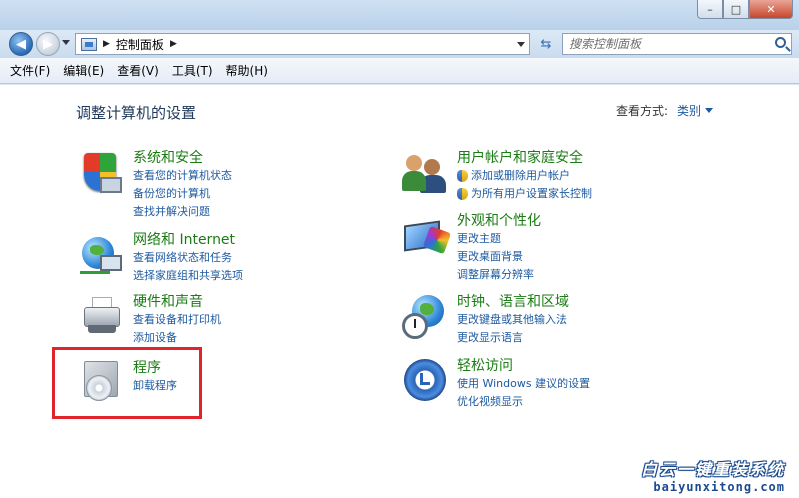  What do you see at coordinates (689, 110) in the screenshot?
I see `view-by-dropdown: 类别` at bounding box center [689, 110].